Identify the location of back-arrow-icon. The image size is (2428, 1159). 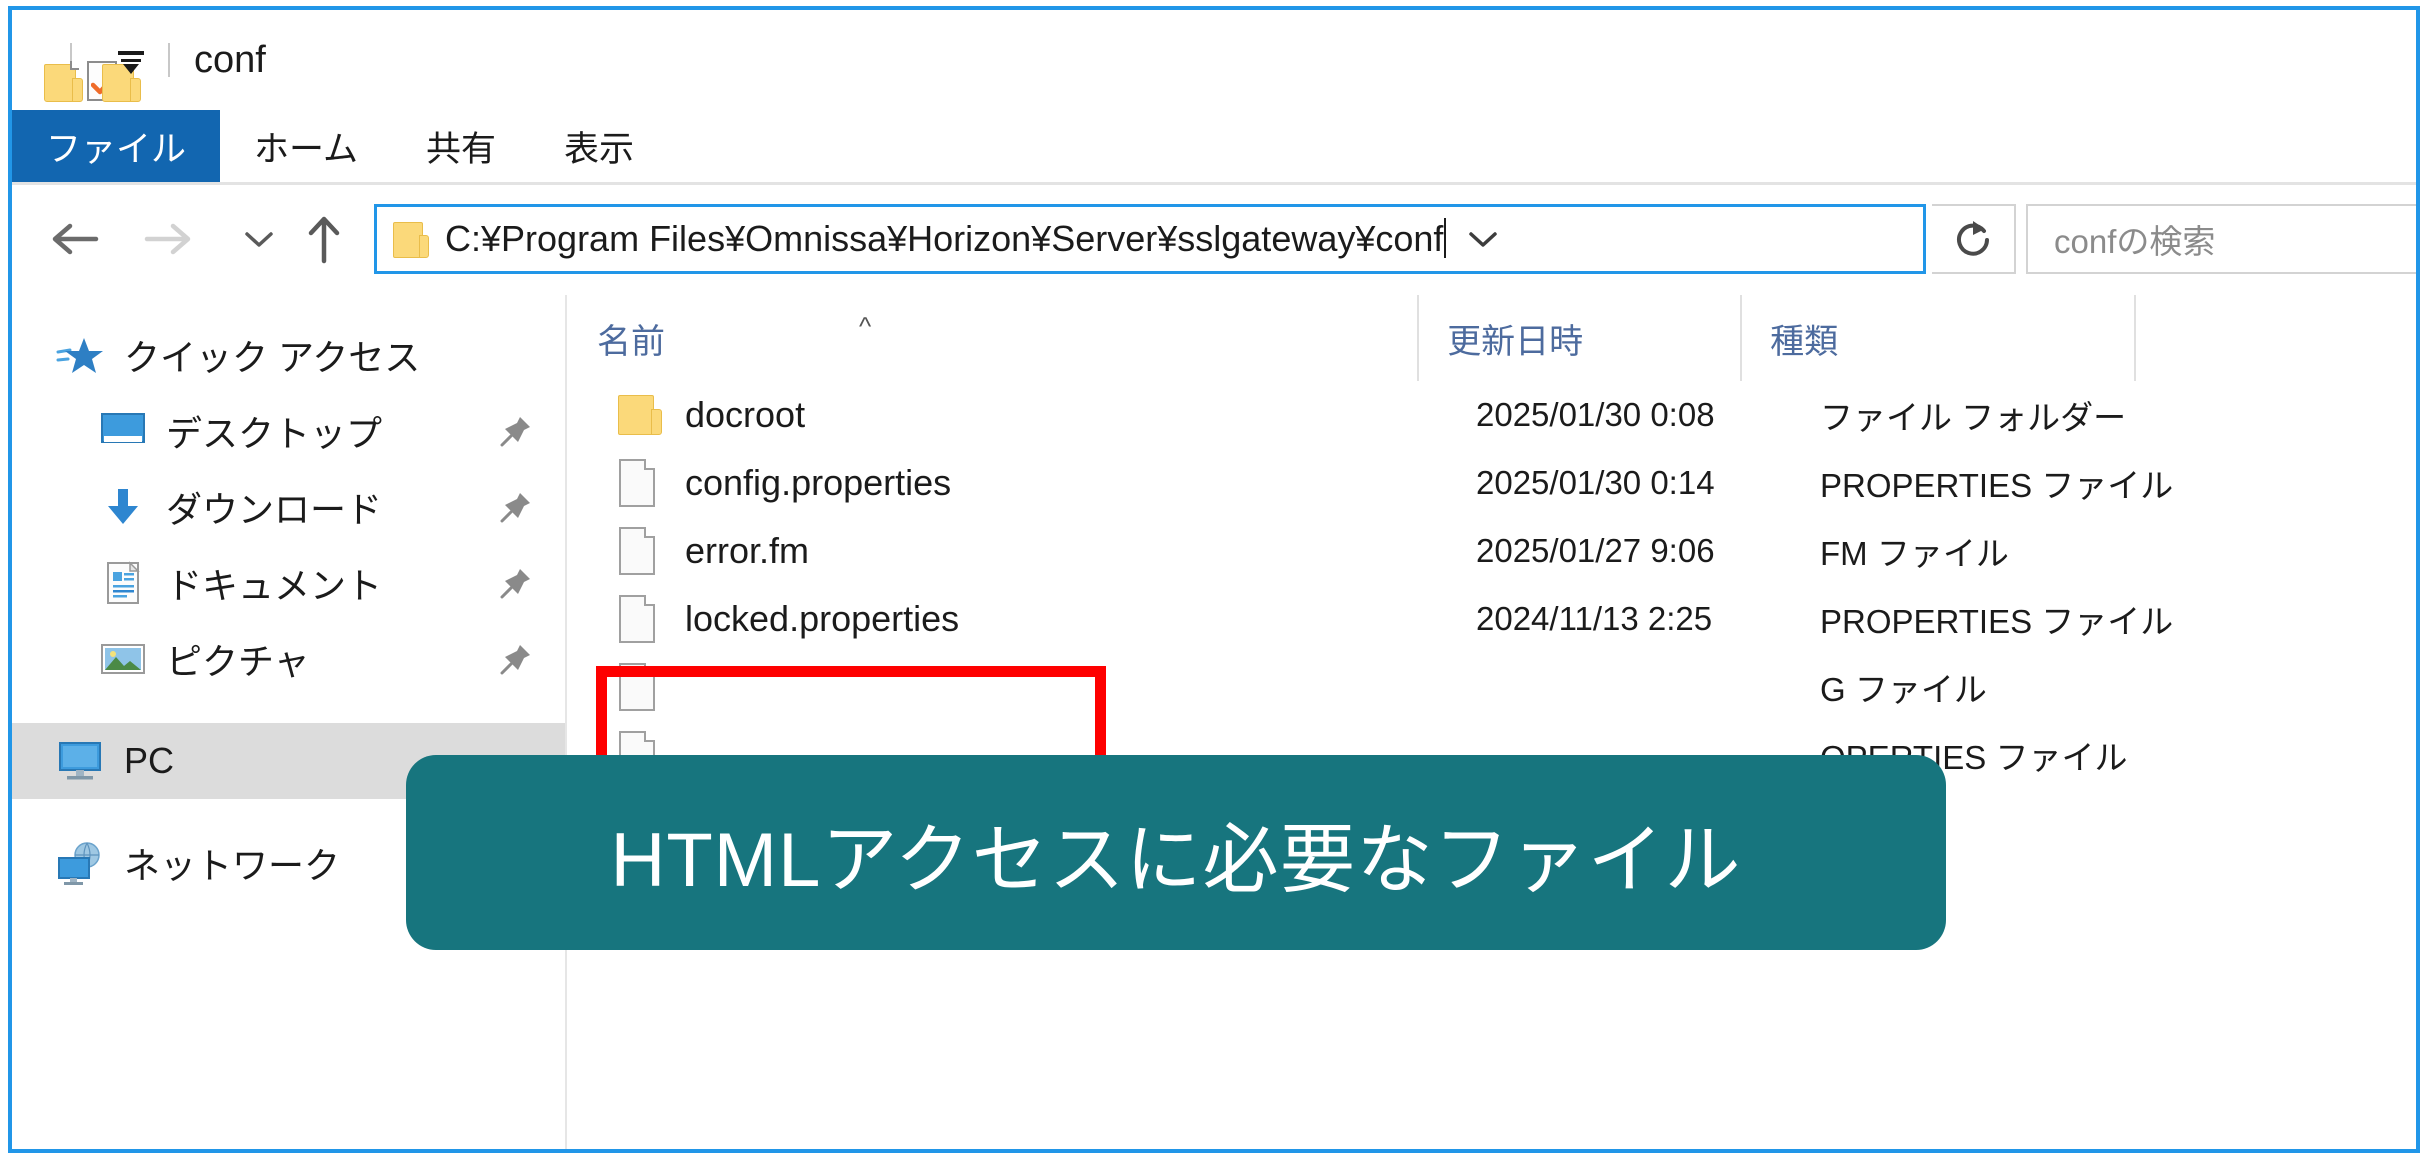
(75, 239).